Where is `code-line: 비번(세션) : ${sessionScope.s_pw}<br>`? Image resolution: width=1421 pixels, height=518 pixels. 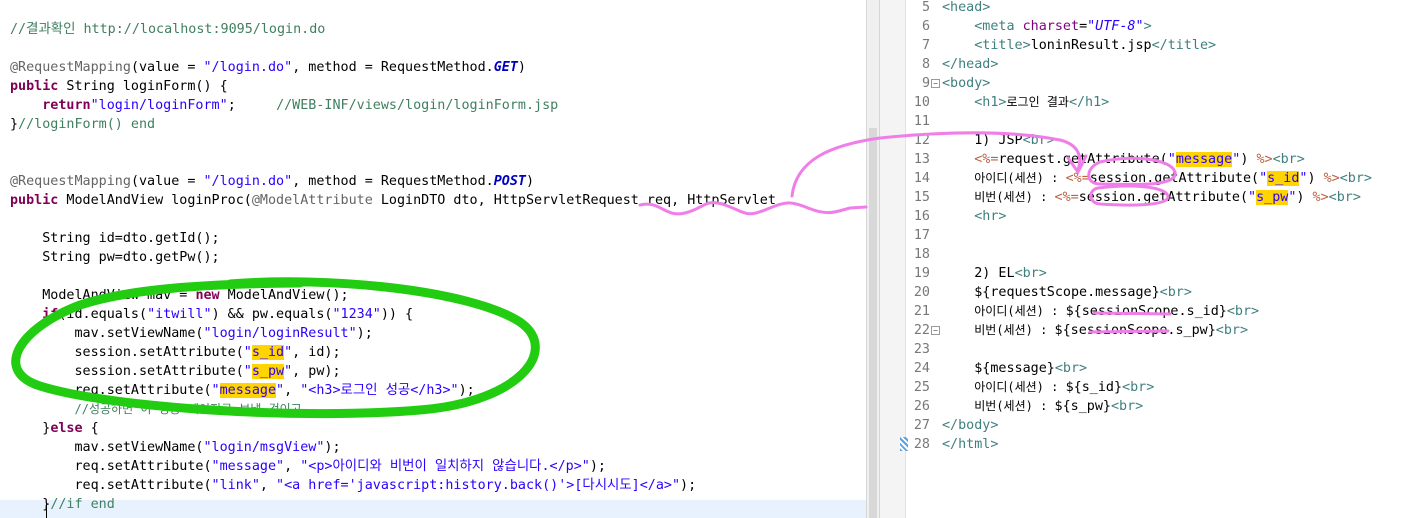 code-line: 비번(세션) : ${sessionScope.s_pw}<br> is located at coordinates (1095, 330).